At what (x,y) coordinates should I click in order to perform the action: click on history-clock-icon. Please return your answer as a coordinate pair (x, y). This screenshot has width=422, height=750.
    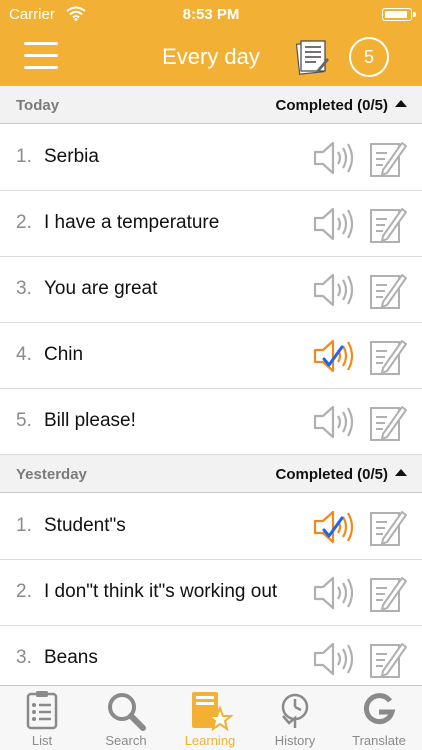
    Looking at the image, I should click on (295, 713).